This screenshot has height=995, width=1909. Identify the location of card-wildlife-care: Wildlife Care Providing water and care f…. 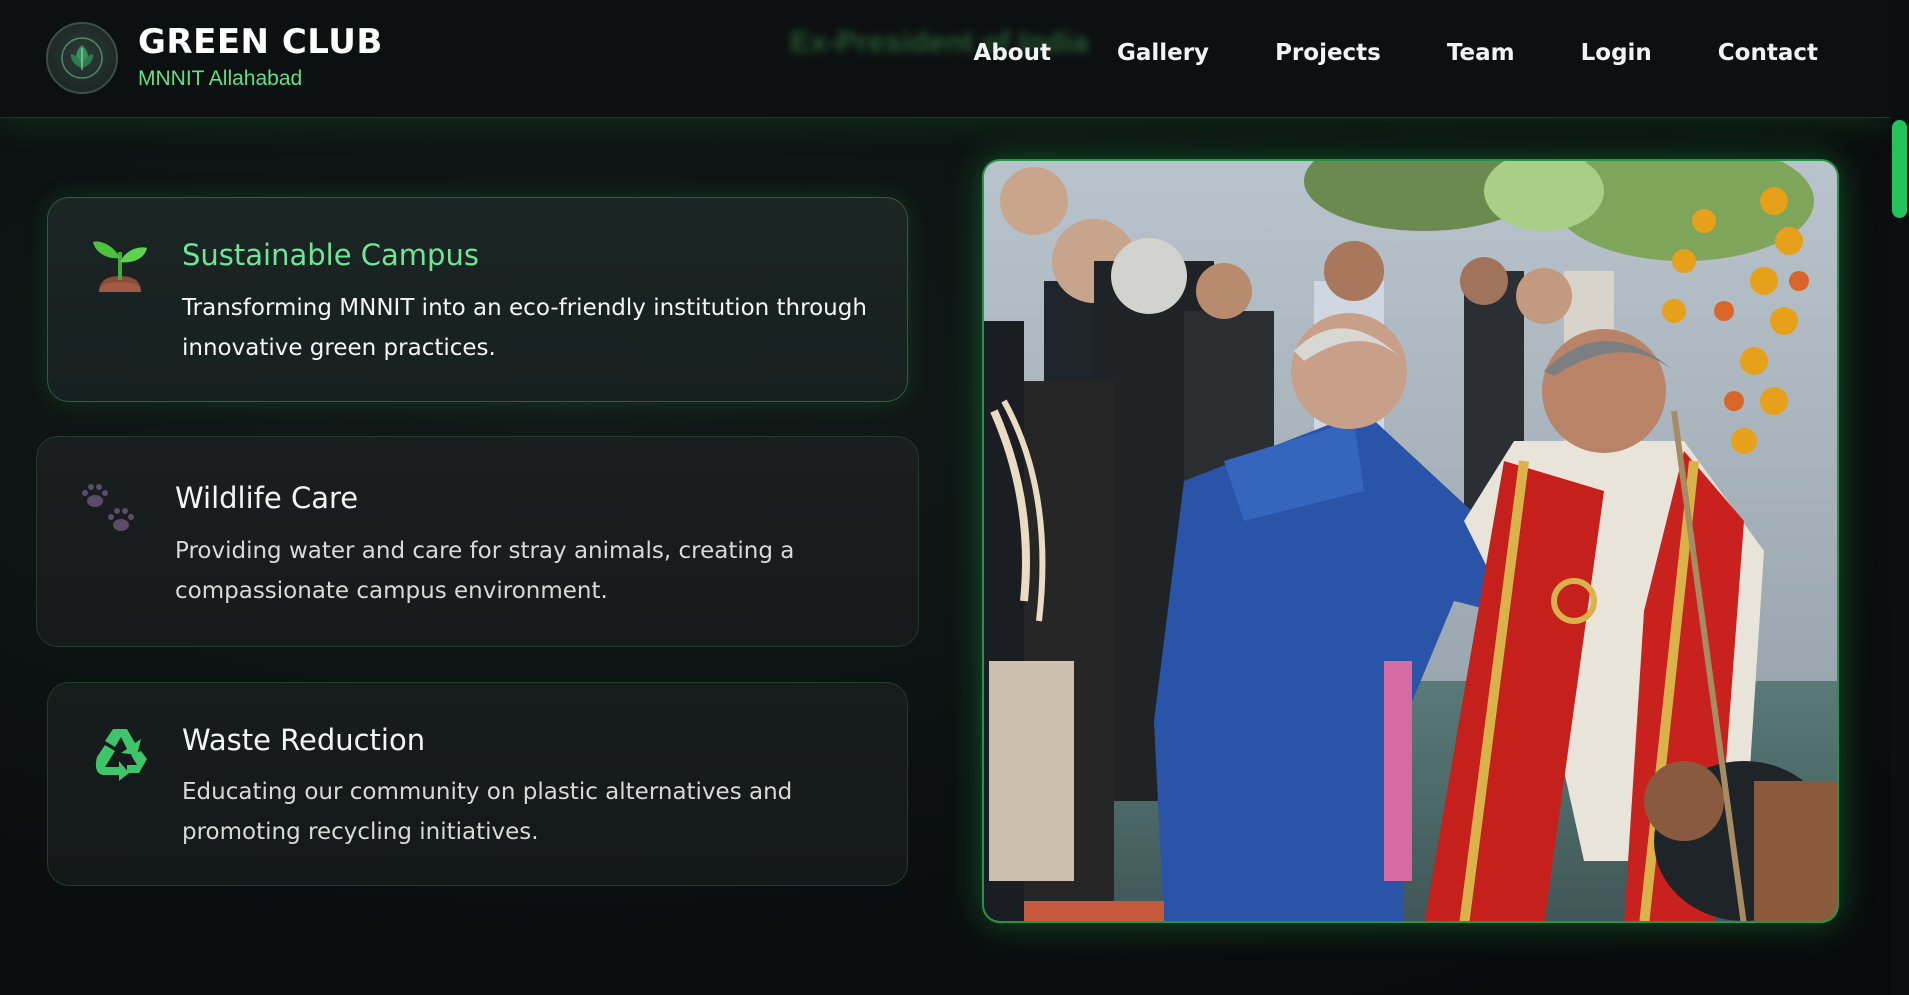
(477, 541).